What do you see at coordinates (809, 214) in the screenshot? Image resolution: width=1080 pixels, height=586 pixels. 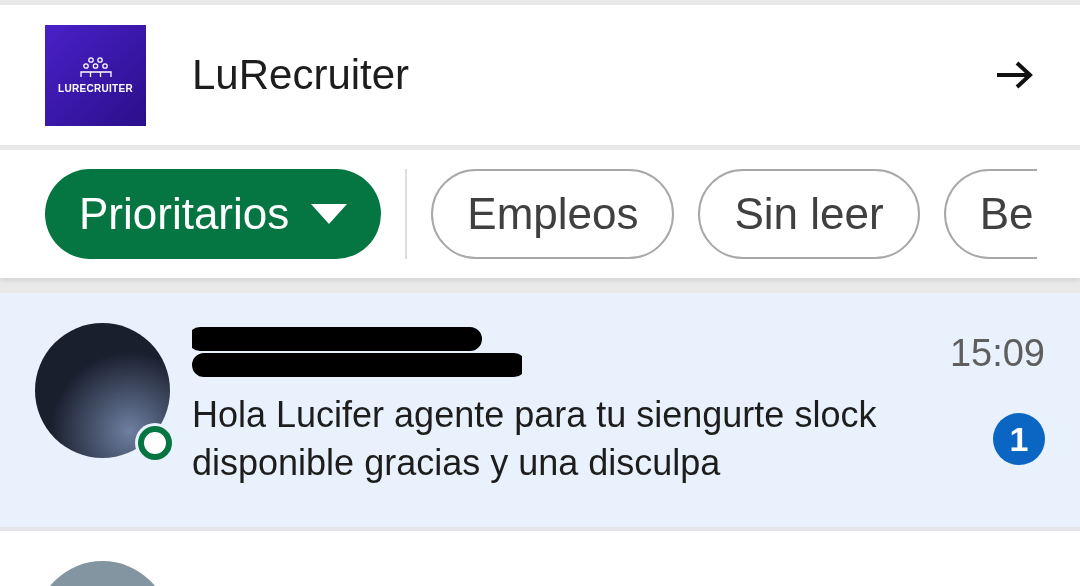 I see `filter-chip: Sin leer` at bounding box center [809, 214].